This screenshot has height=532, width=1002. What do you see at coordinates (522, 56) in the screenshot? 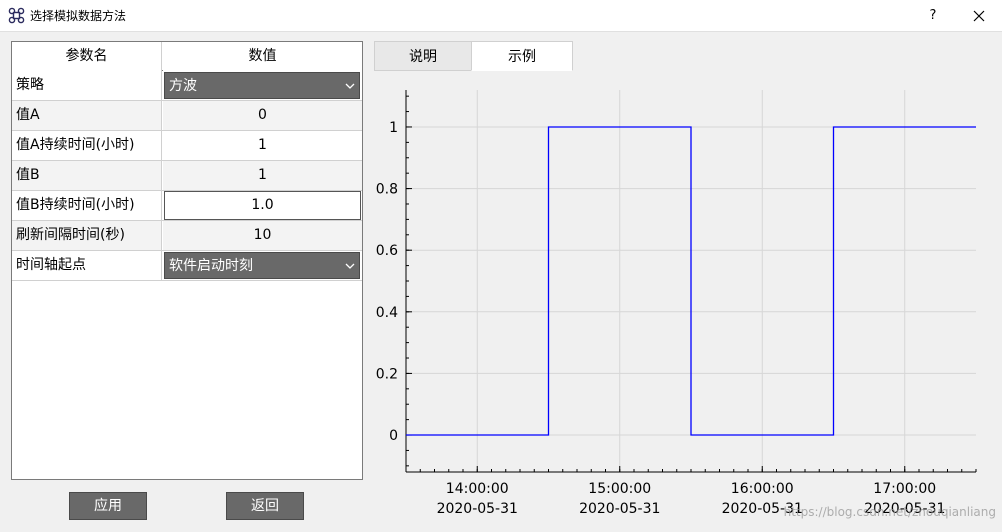
I see `tab-example: 示例` at bounding box center [522, 56].